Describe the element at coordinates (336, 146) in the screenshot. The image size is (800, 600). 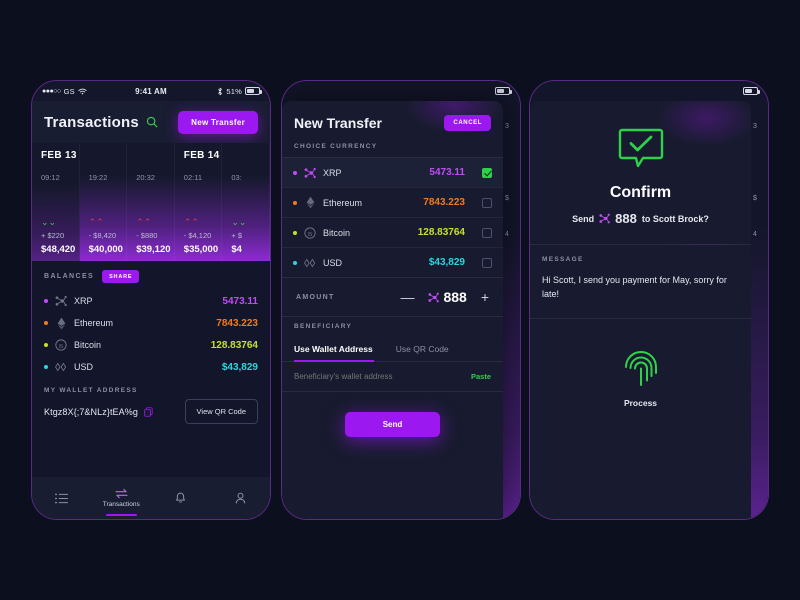
I see `choice-currency-label: CHOICE CURRENCY` at that location.